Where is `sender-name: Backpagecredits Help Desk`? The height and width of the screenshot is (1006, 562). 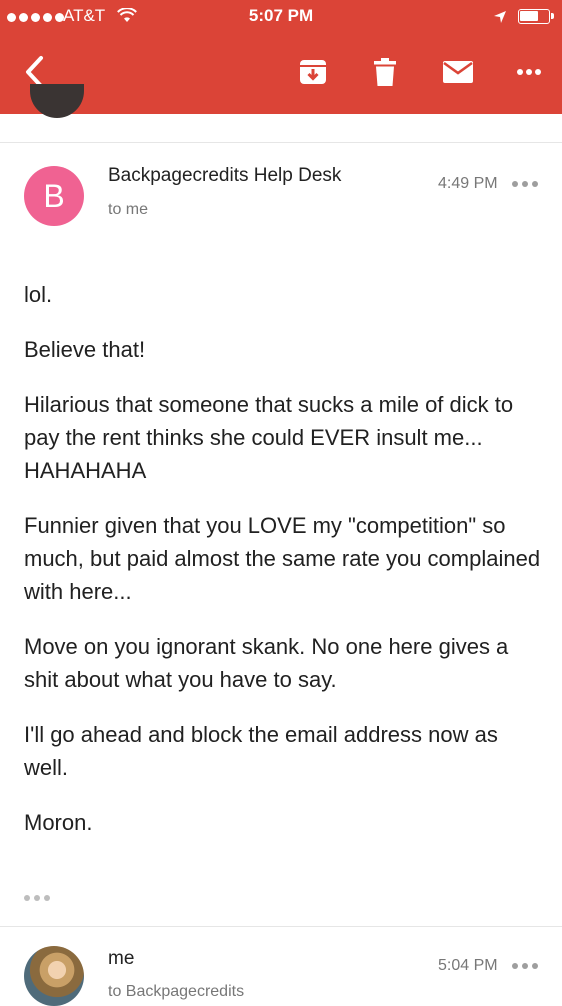 sender-name: Backpagecredits Help Desk is located at coordinates (224, 176).